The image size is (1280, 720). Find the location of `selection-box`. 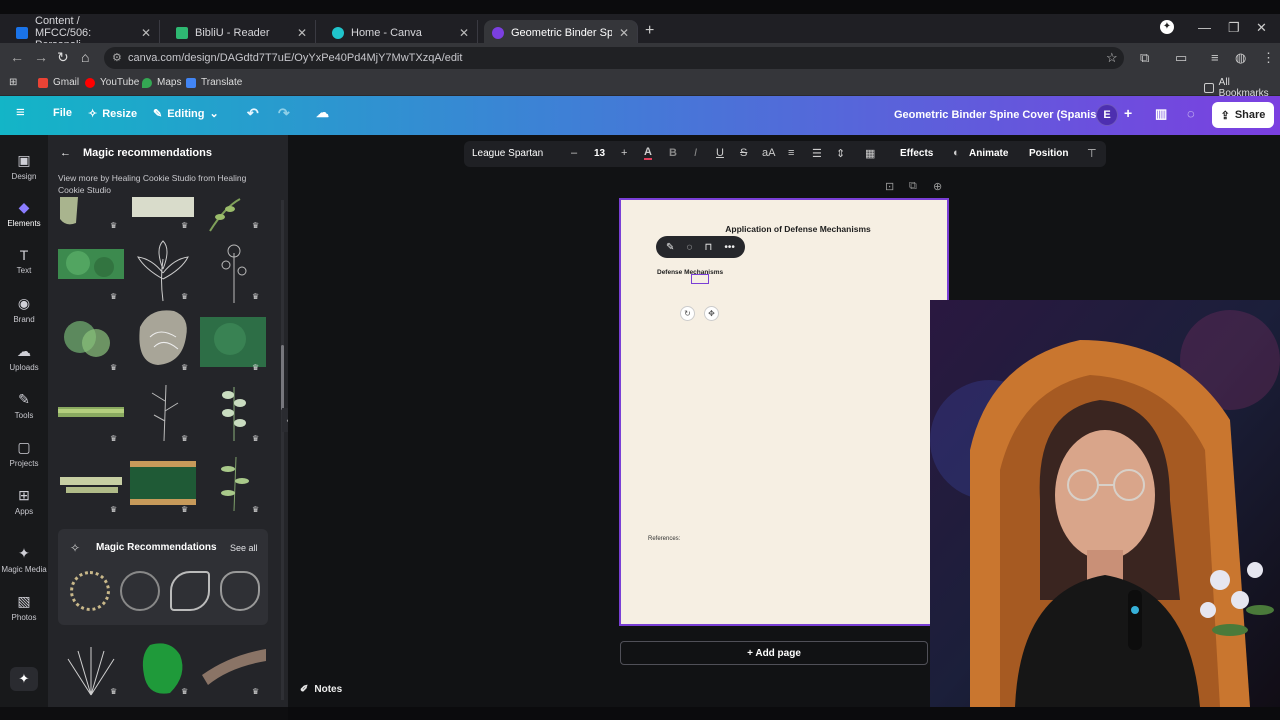

selection-box is located at coordinates (700, 279).